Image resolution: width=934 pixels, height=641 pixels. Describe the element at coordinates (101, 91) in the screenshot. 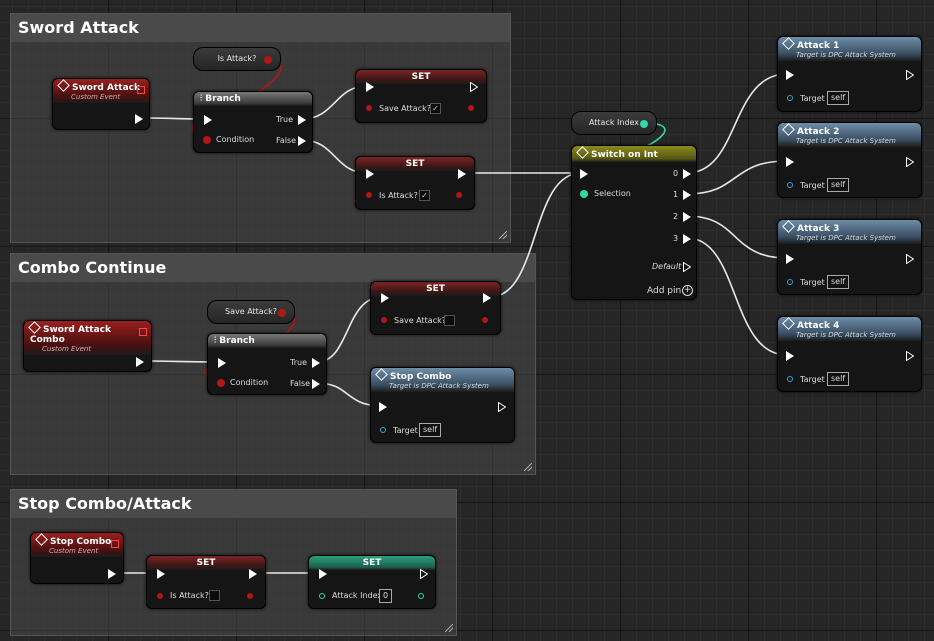

I see `node-header: Sword Attack Custom Event` at that location.